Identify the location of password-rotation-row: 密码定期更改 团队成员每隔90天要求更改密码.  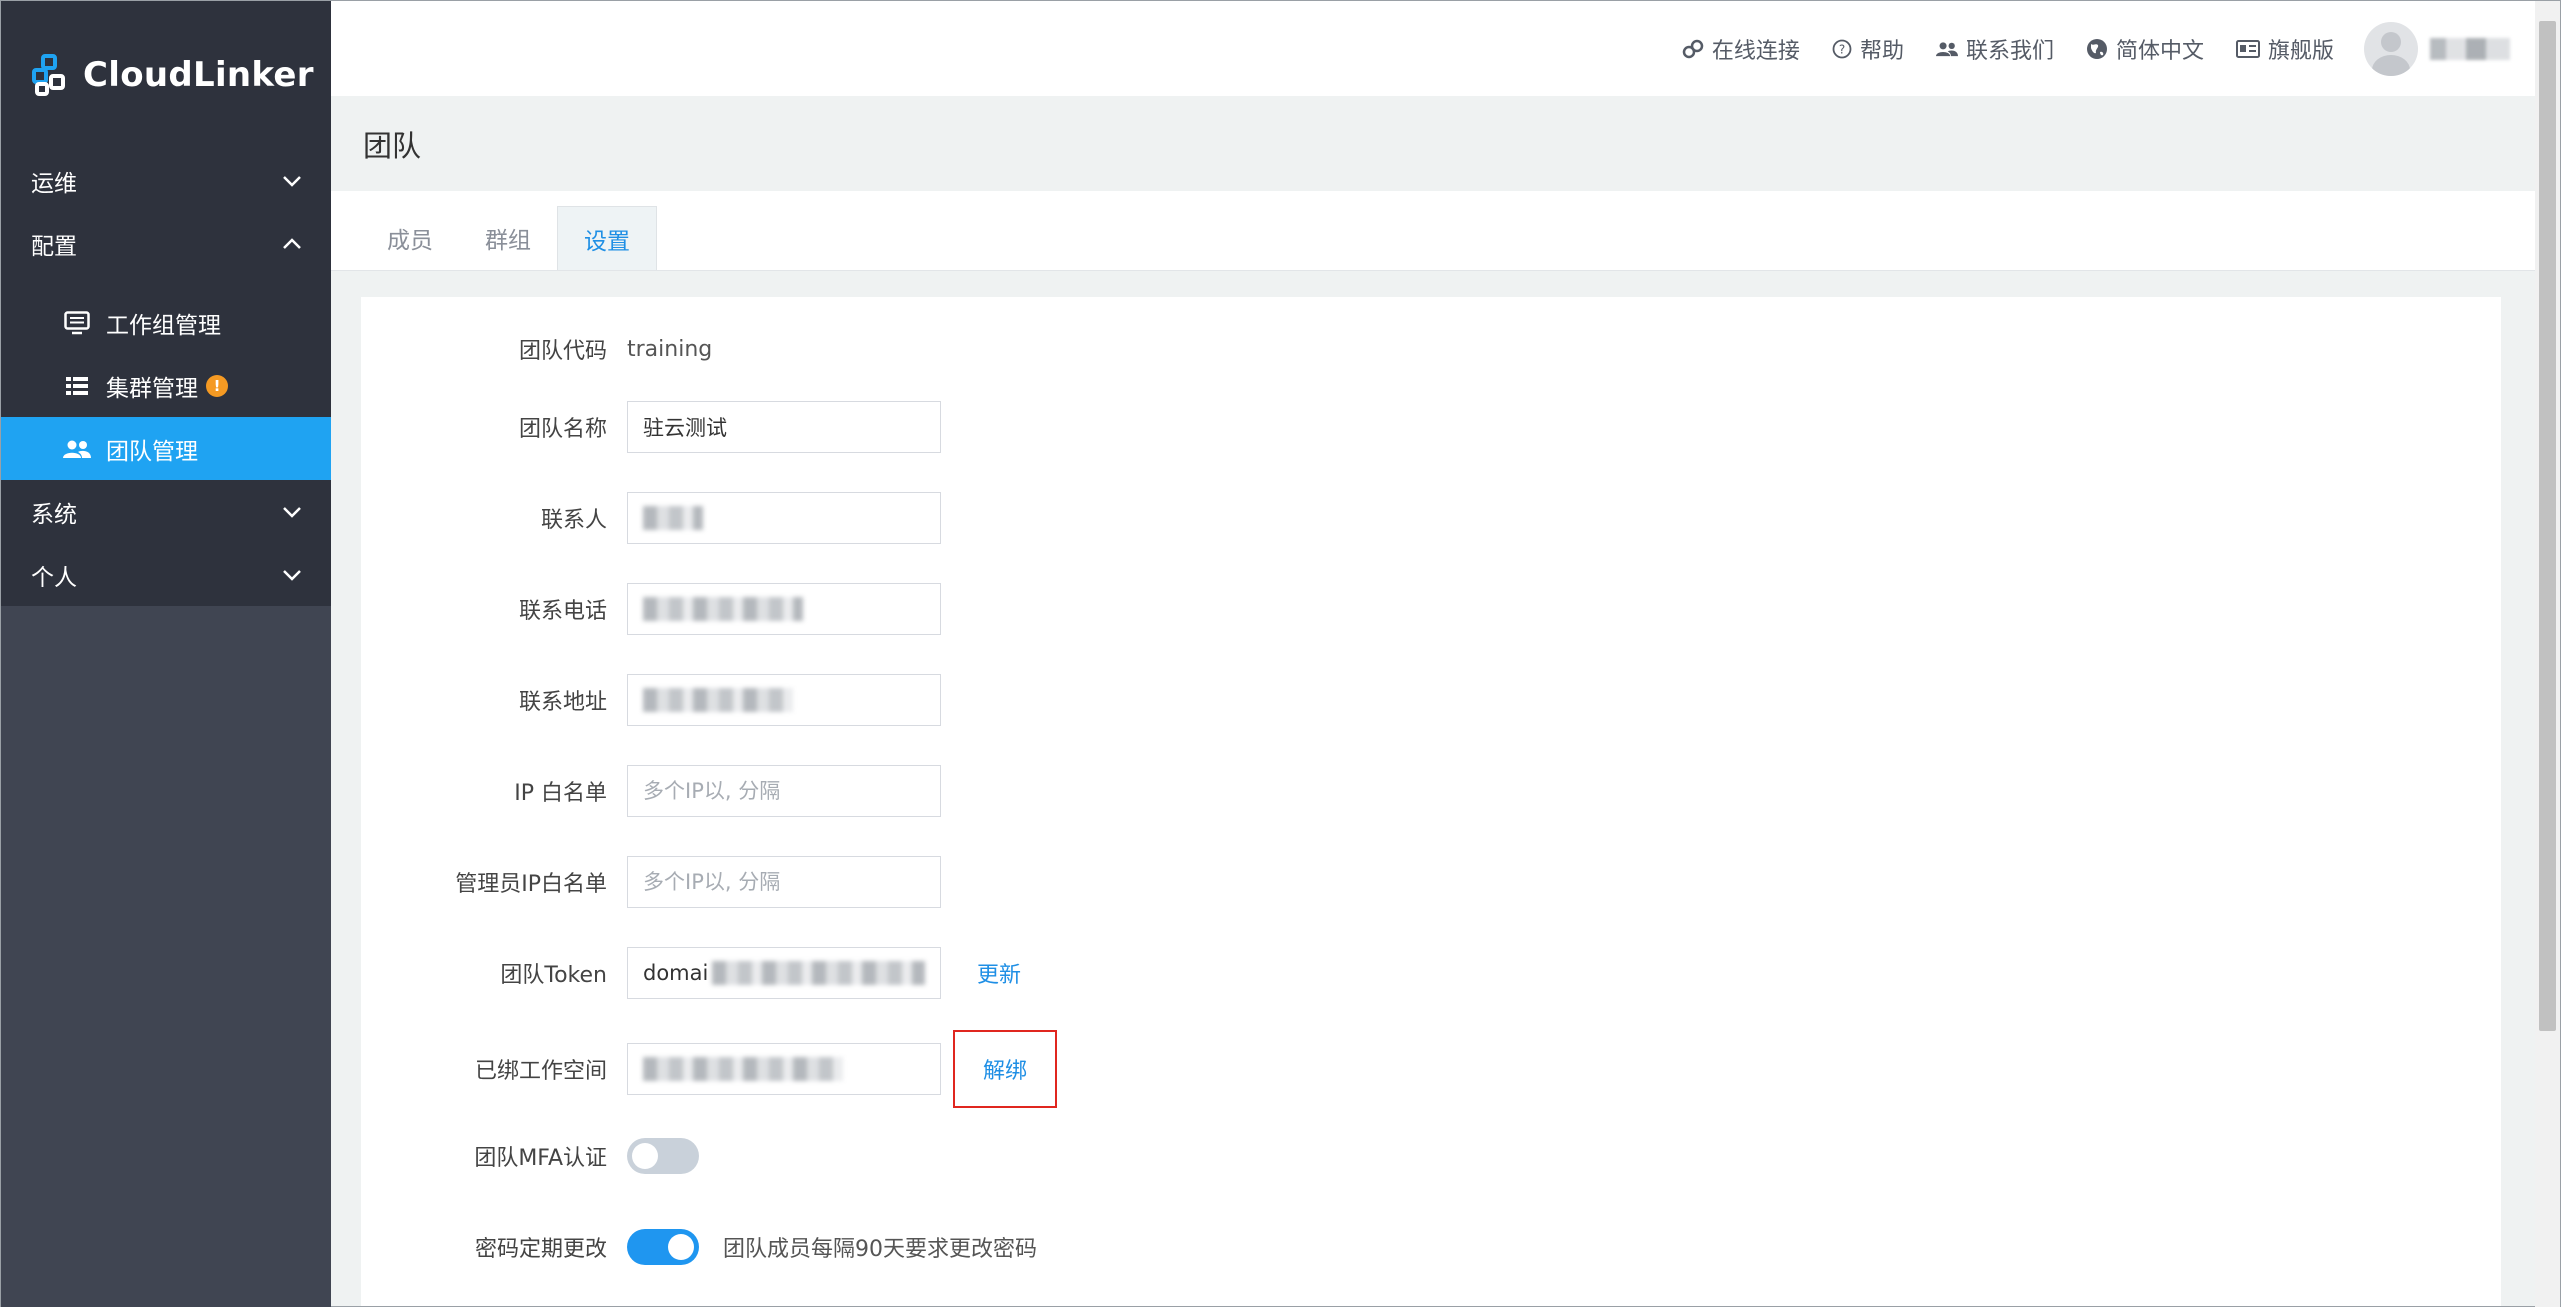
(699, 1247).